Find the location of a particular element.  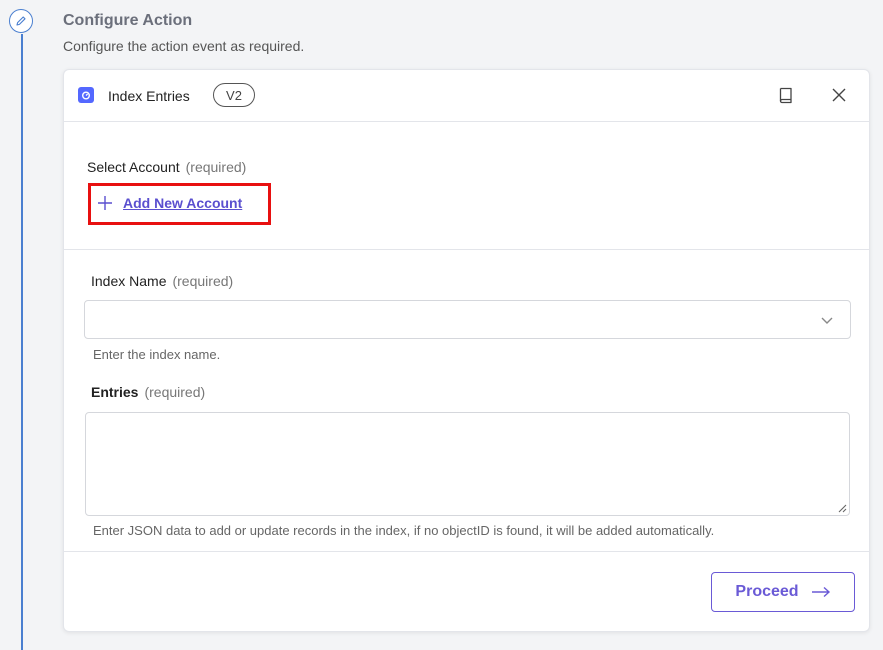

version-badge: V2 is located at coordinates (234, 95).